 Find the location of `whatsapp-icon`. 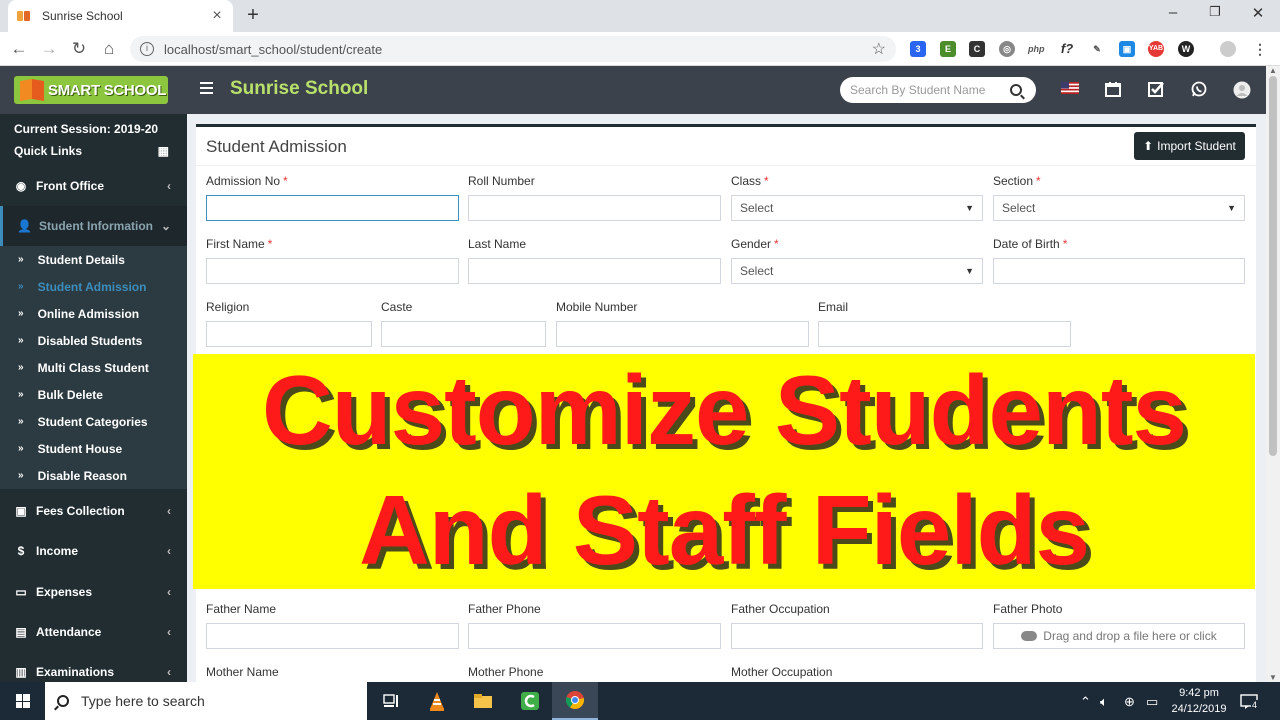

whatsapp-icon is located at coordinates (1199, 90).